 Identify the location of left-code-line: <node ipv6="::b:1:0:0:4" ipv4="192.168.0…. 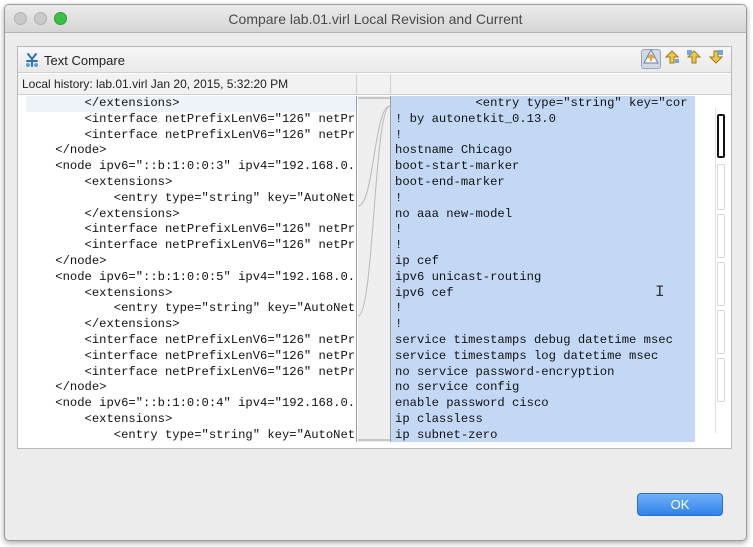
(191, 403).